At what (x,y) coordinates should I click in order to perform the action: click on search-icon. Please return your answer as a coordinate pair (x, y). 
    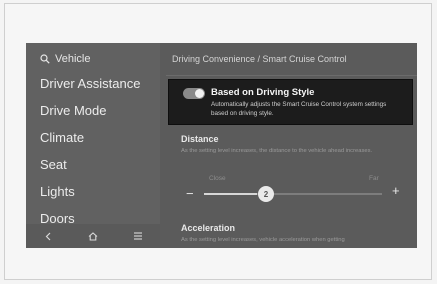
    Looking at the image, I should click on (45, 59).